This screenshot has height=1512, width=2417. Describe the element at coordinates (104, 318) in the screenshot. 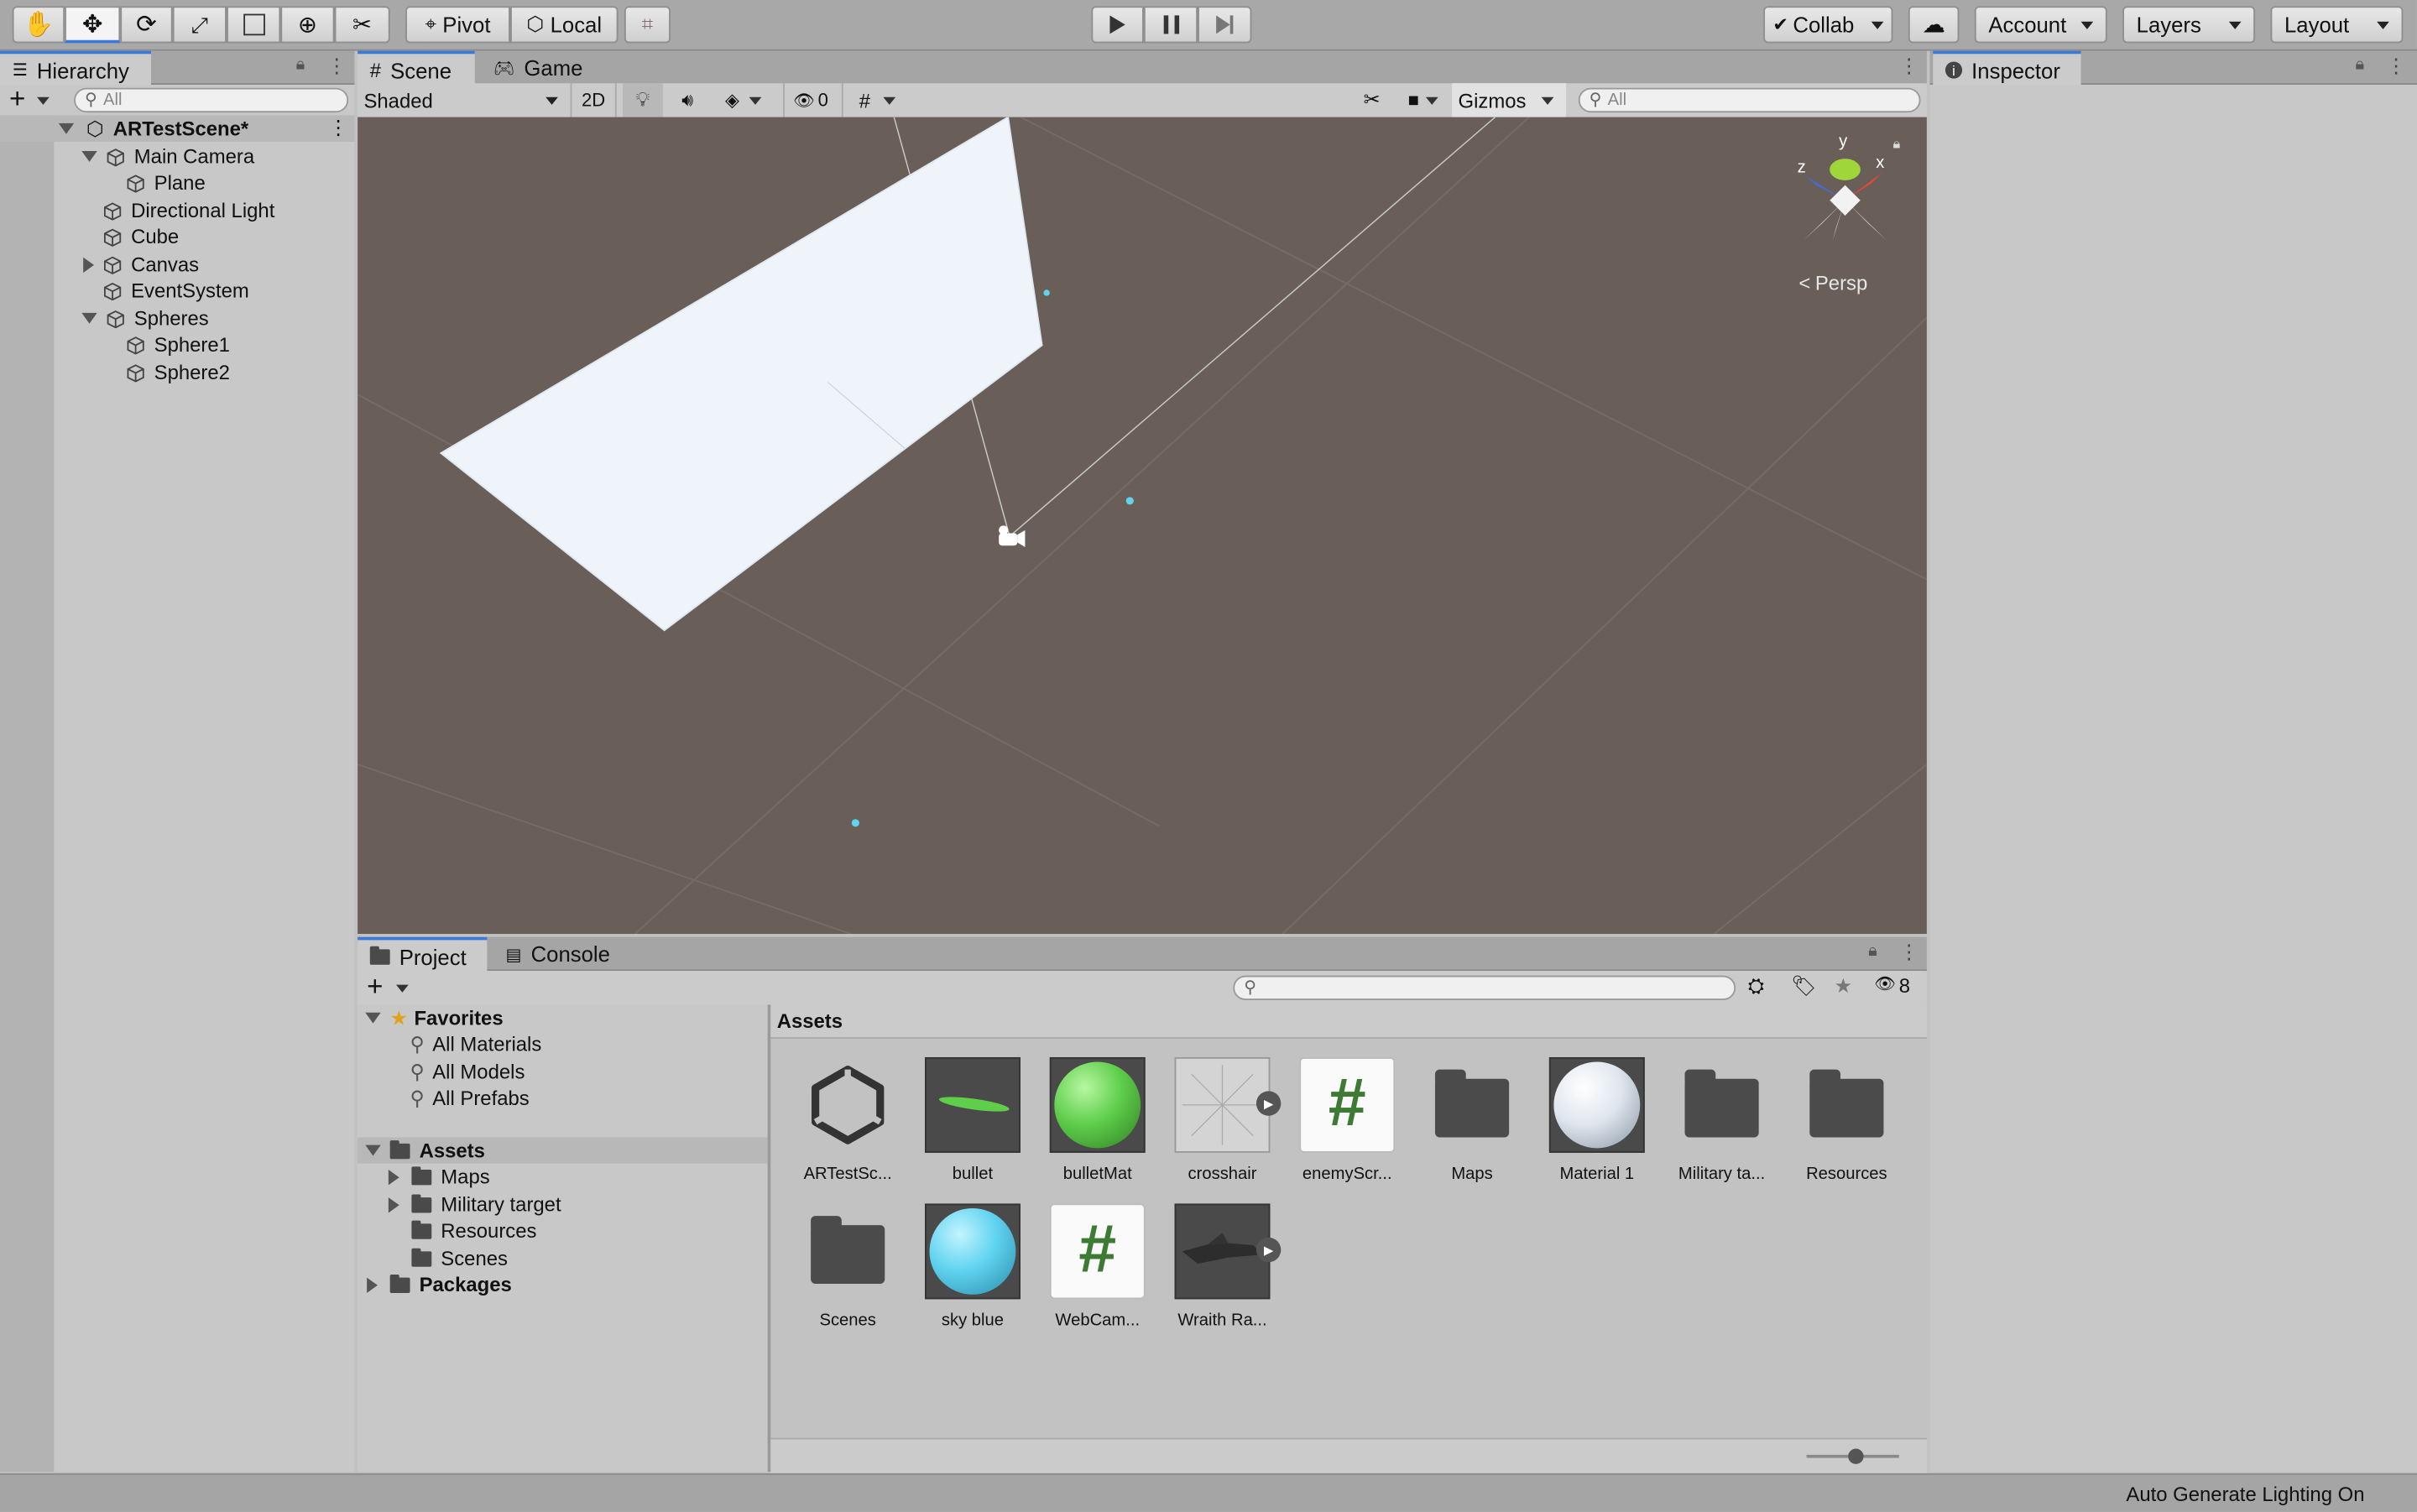

I see `hierarchy-item-spheres: Spheres` at that location.